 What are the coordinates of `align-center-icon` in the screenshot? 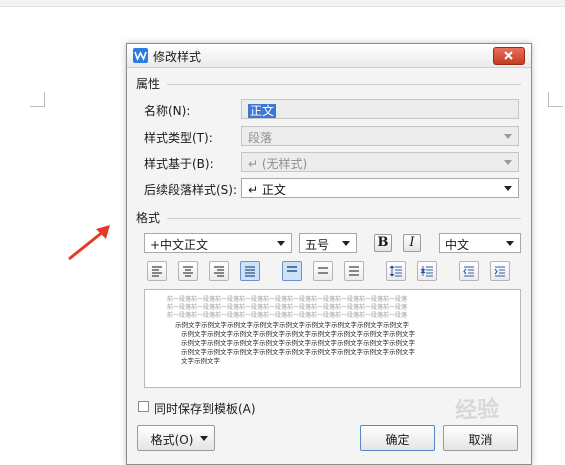 It's located at (188, 271).